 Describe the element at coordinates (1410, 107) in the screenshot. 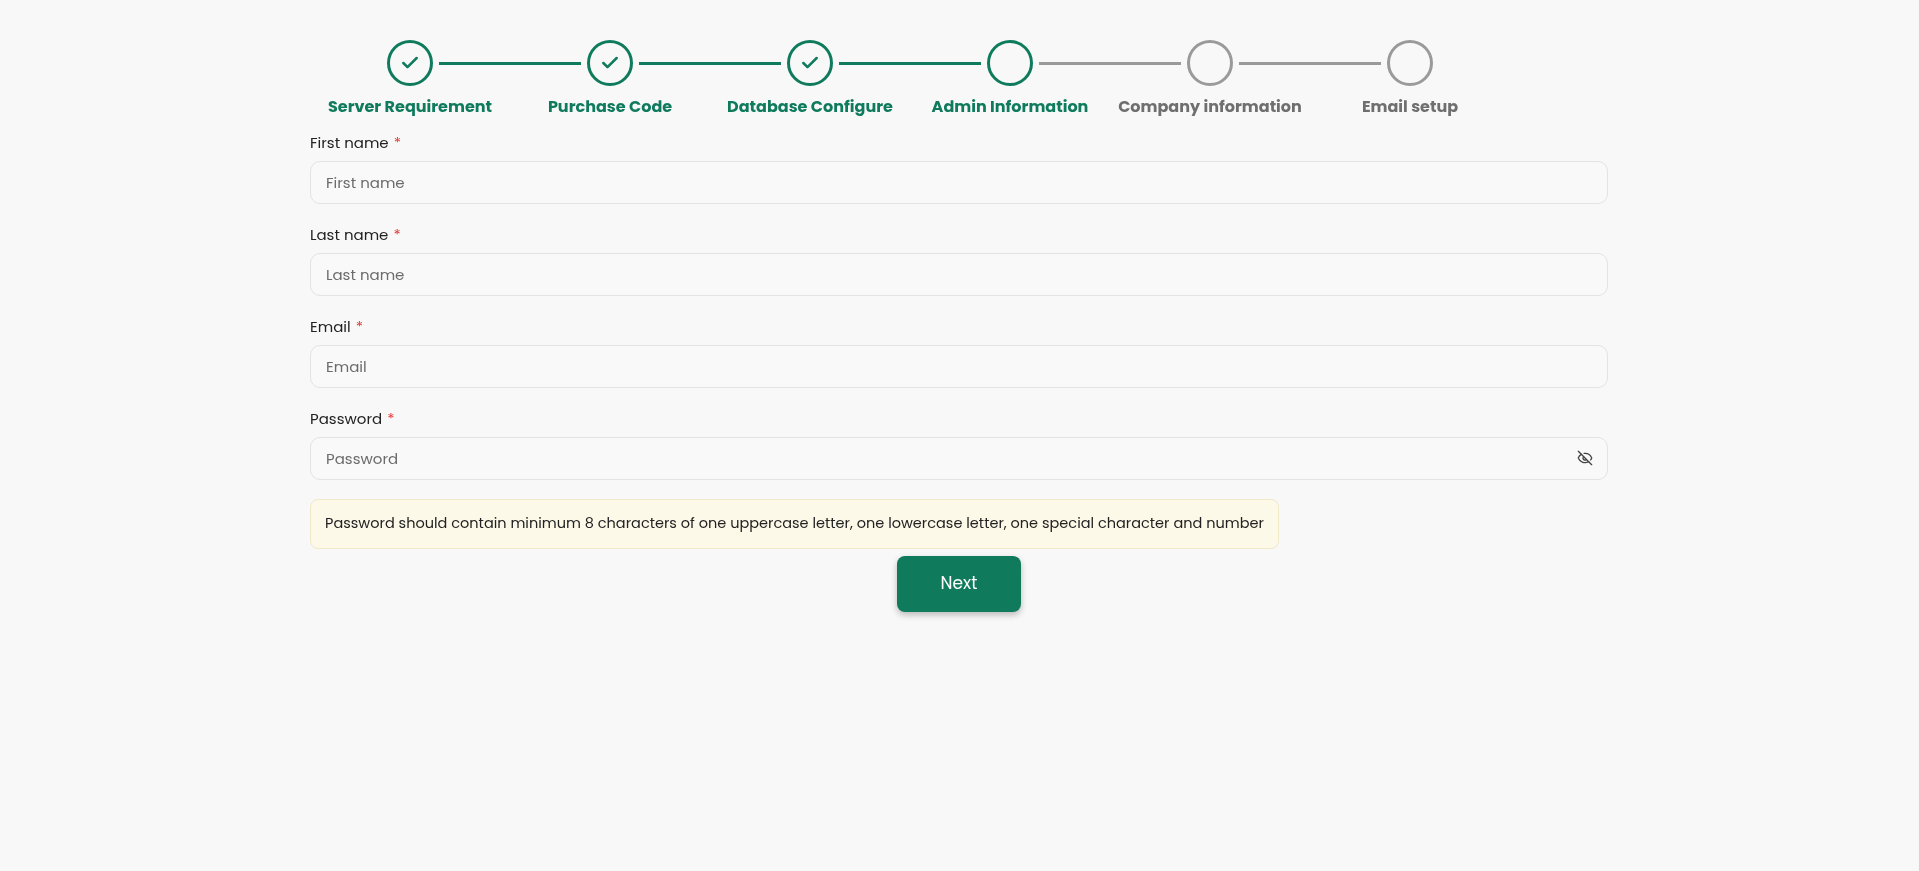

I see `step-label: Email setup` at that location.